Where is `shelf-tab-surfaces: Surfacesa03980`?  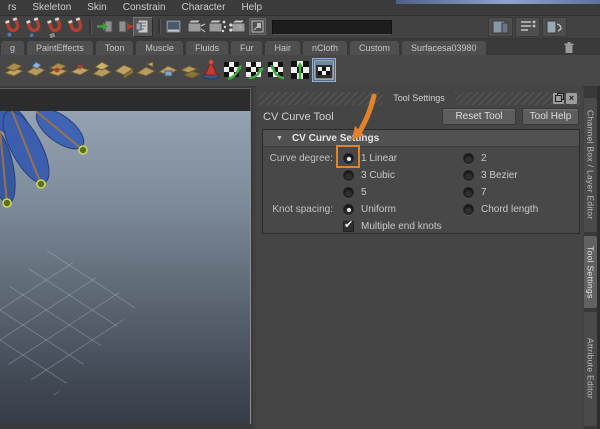
shelf-tab-surfaces: Surfacesa03980 is located at coordinates (444, 48).